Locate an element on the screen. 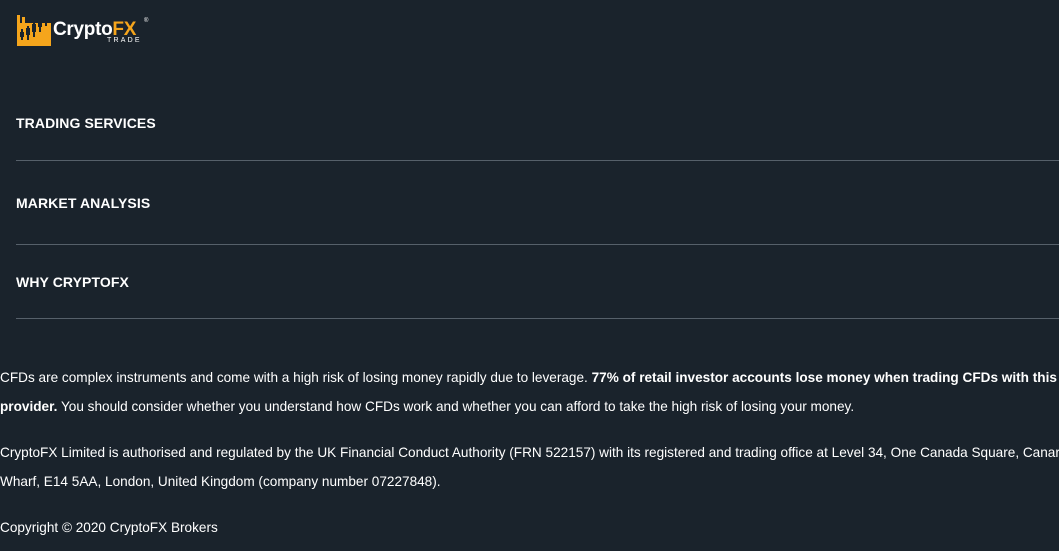 The image size is (1059, 551). nav-item-why-cryptofx: WHY CRYPTOFX is located at coordinates (537, 282).